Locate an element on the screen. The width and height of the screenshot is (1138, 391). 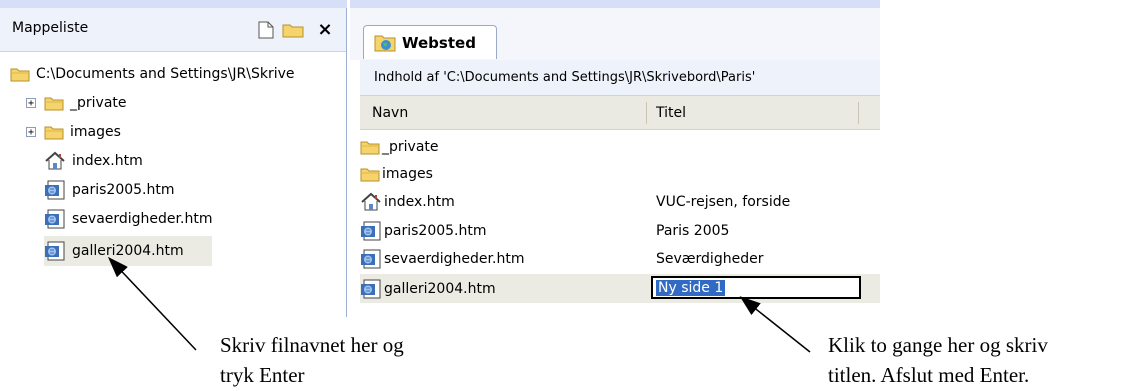
annotation-left-line1: Skriv filnavnet her og is located at coordinates (312, 345).